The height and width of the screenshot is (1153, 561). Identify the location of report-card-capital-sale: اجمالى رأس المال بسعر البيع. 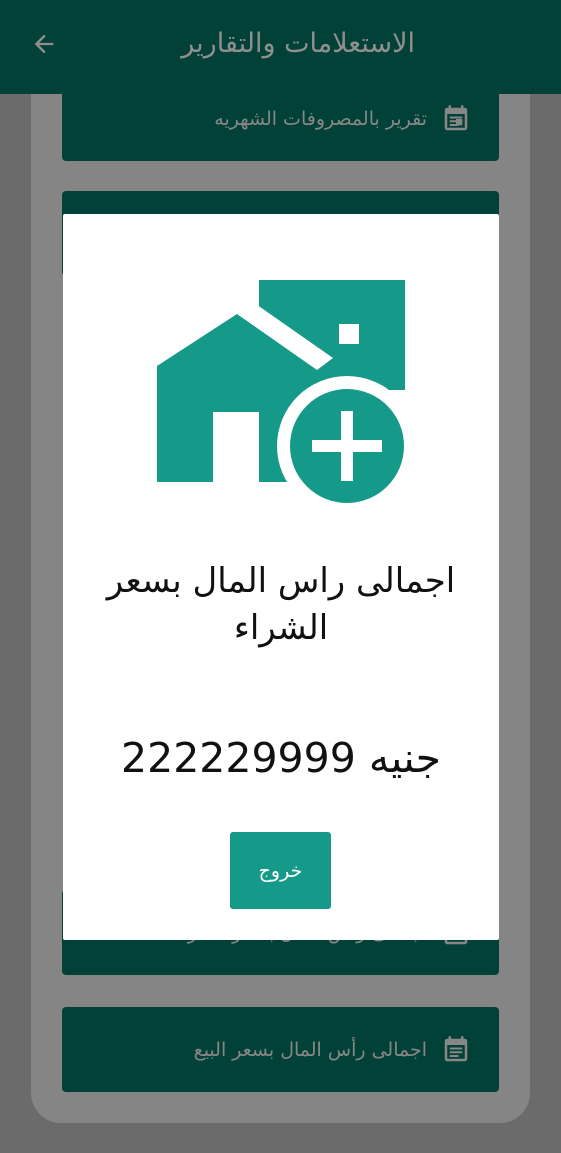
(280, 1049).